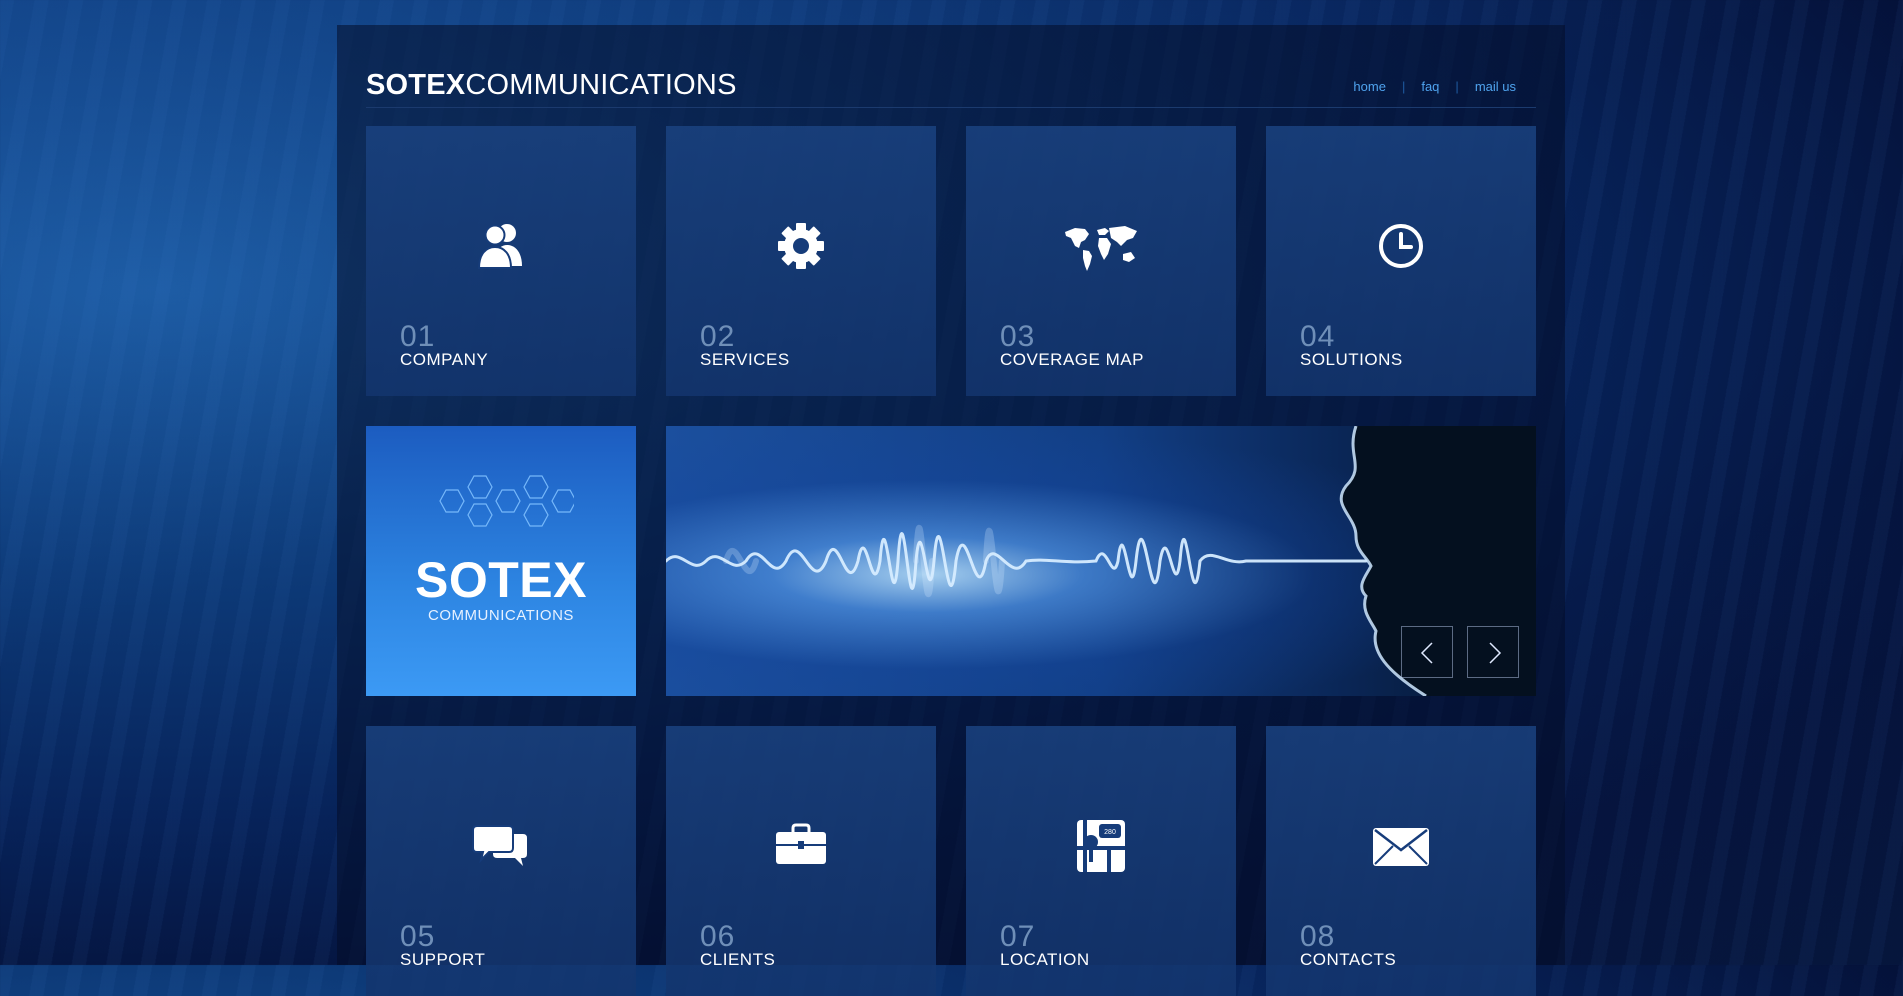  I want to click on users-icon, so click(499, 246).